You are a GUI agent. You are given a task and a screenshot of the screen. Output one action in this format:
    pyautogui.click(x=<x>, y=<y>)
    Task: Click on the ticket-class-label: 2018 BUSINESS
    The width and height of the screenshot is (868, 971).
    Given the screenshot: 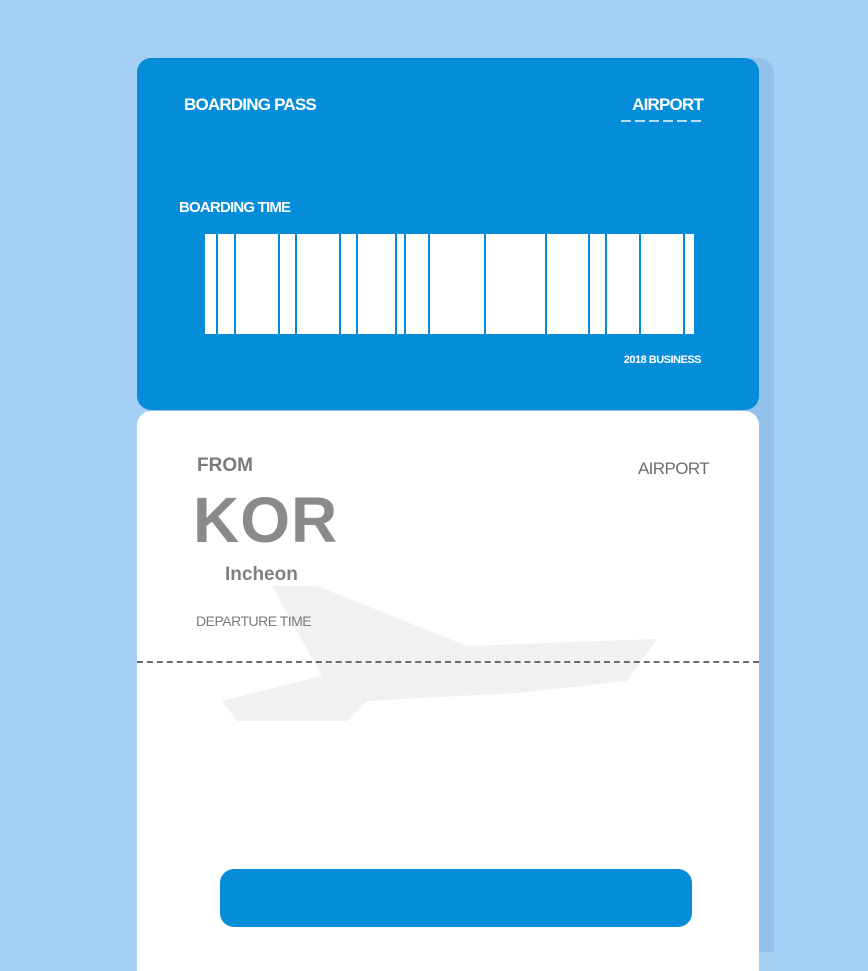 What is the action you would take?
    pyautogui.click(x=662, y=360)
    